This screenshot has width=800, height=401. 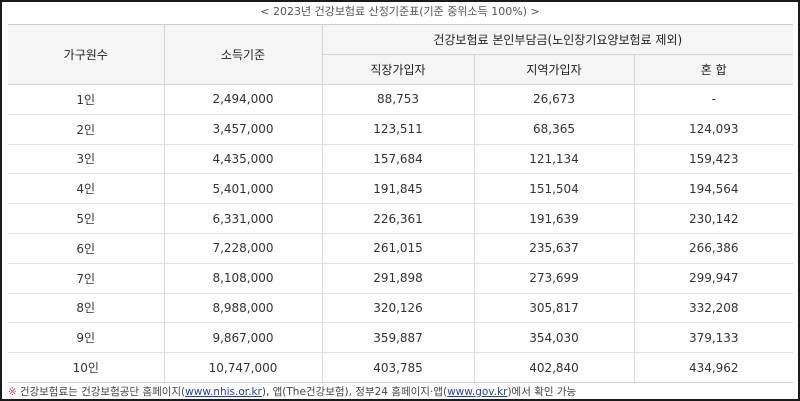 I want to click on cell-income: 3,457,000, so click(x=243, y=129).